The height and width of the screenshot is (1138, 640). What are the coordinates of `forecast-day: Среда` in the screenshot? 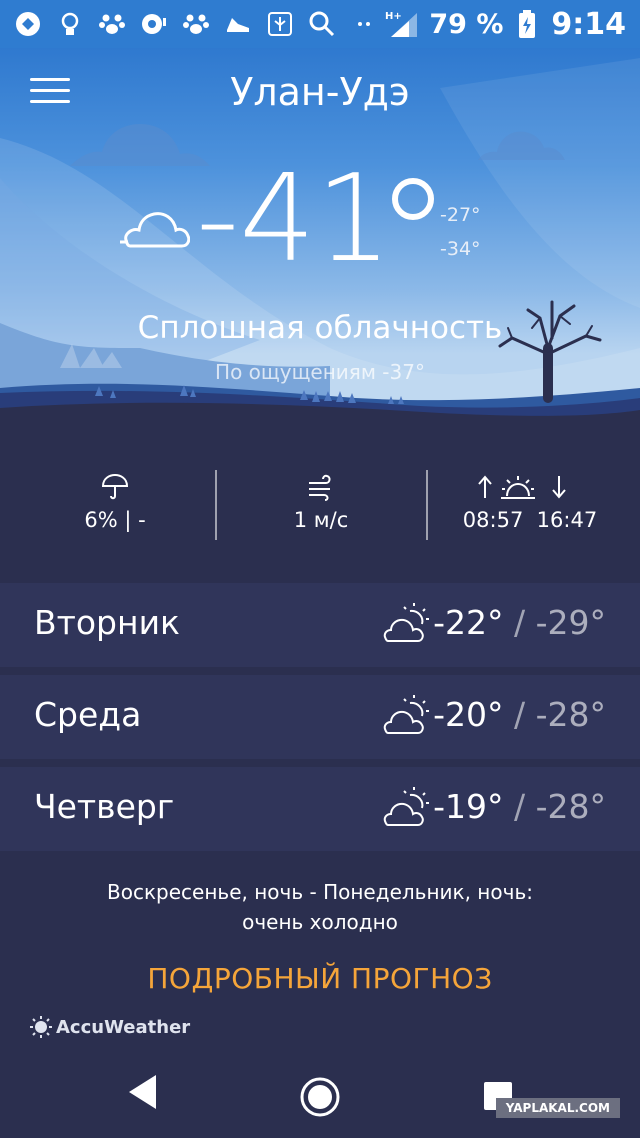 It's located at (88, 714).